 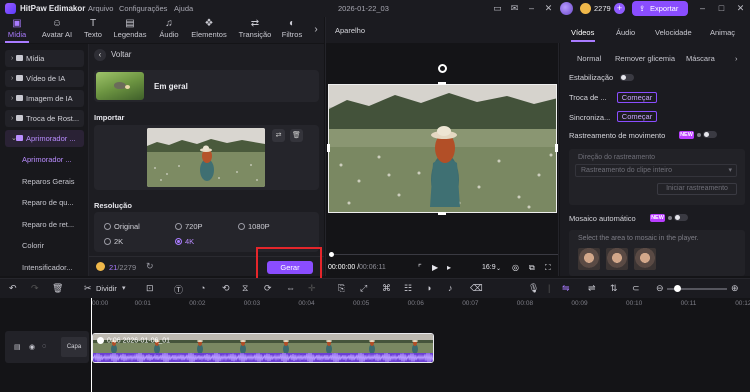 I want to click on import-area: ⇄ 🗑, so click(x=206, y=157).